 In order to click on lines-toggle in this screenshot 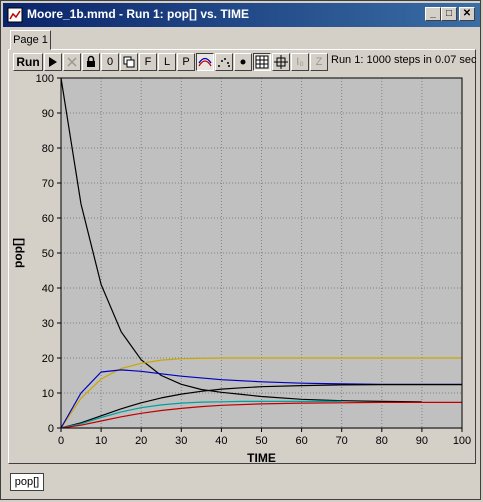, I will do `click(205, 62)`.